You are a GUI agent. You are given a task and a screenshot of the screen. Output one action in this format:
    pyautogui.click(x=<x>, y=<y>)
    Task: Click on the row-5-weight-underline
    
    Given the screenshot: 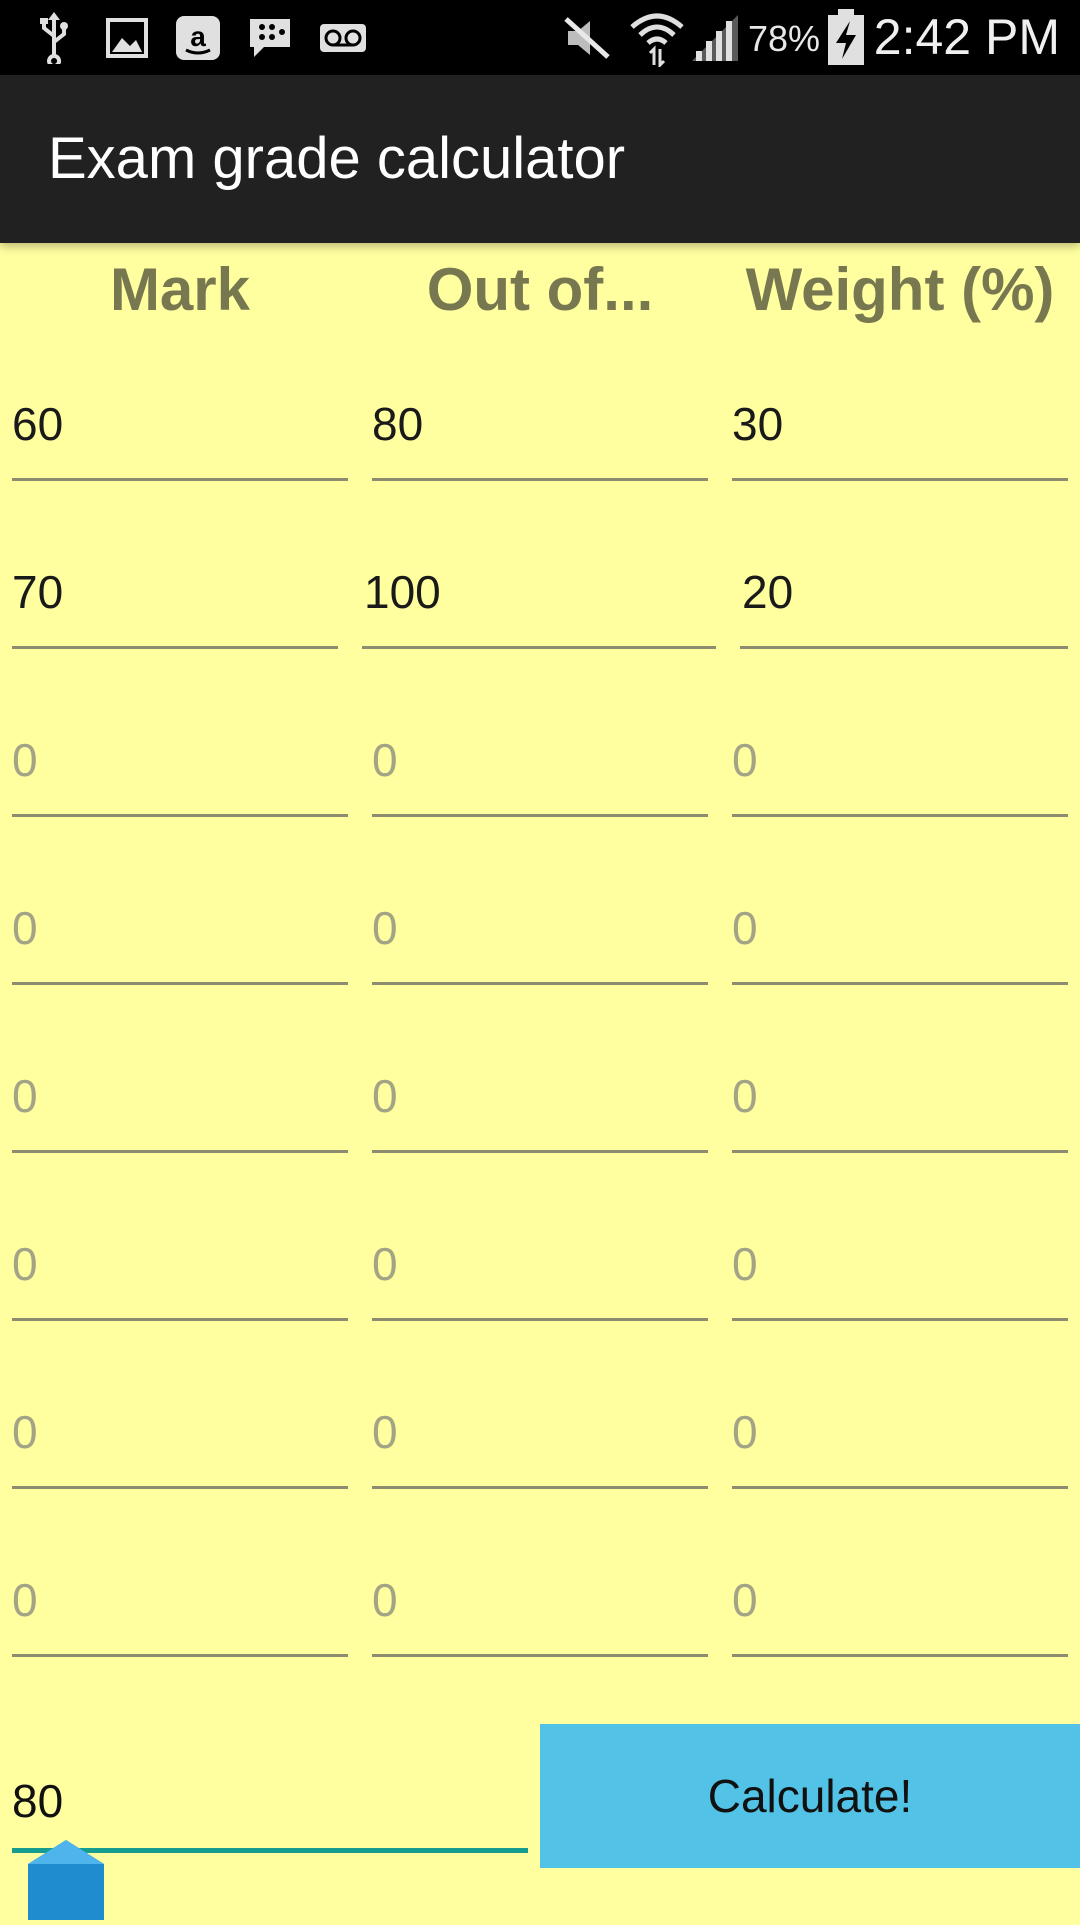 What is the action you would take?
    pyautogui.click(x=900, y=1151)
    